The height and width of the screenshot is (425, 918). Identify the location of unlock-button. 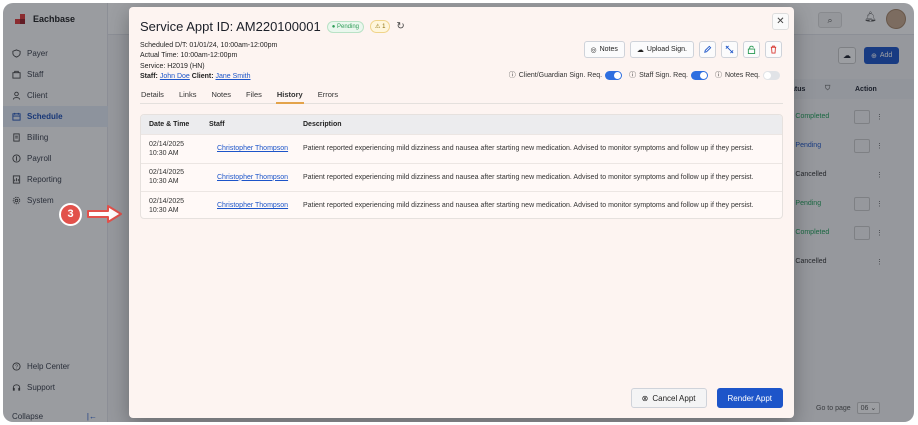
(751, 49).